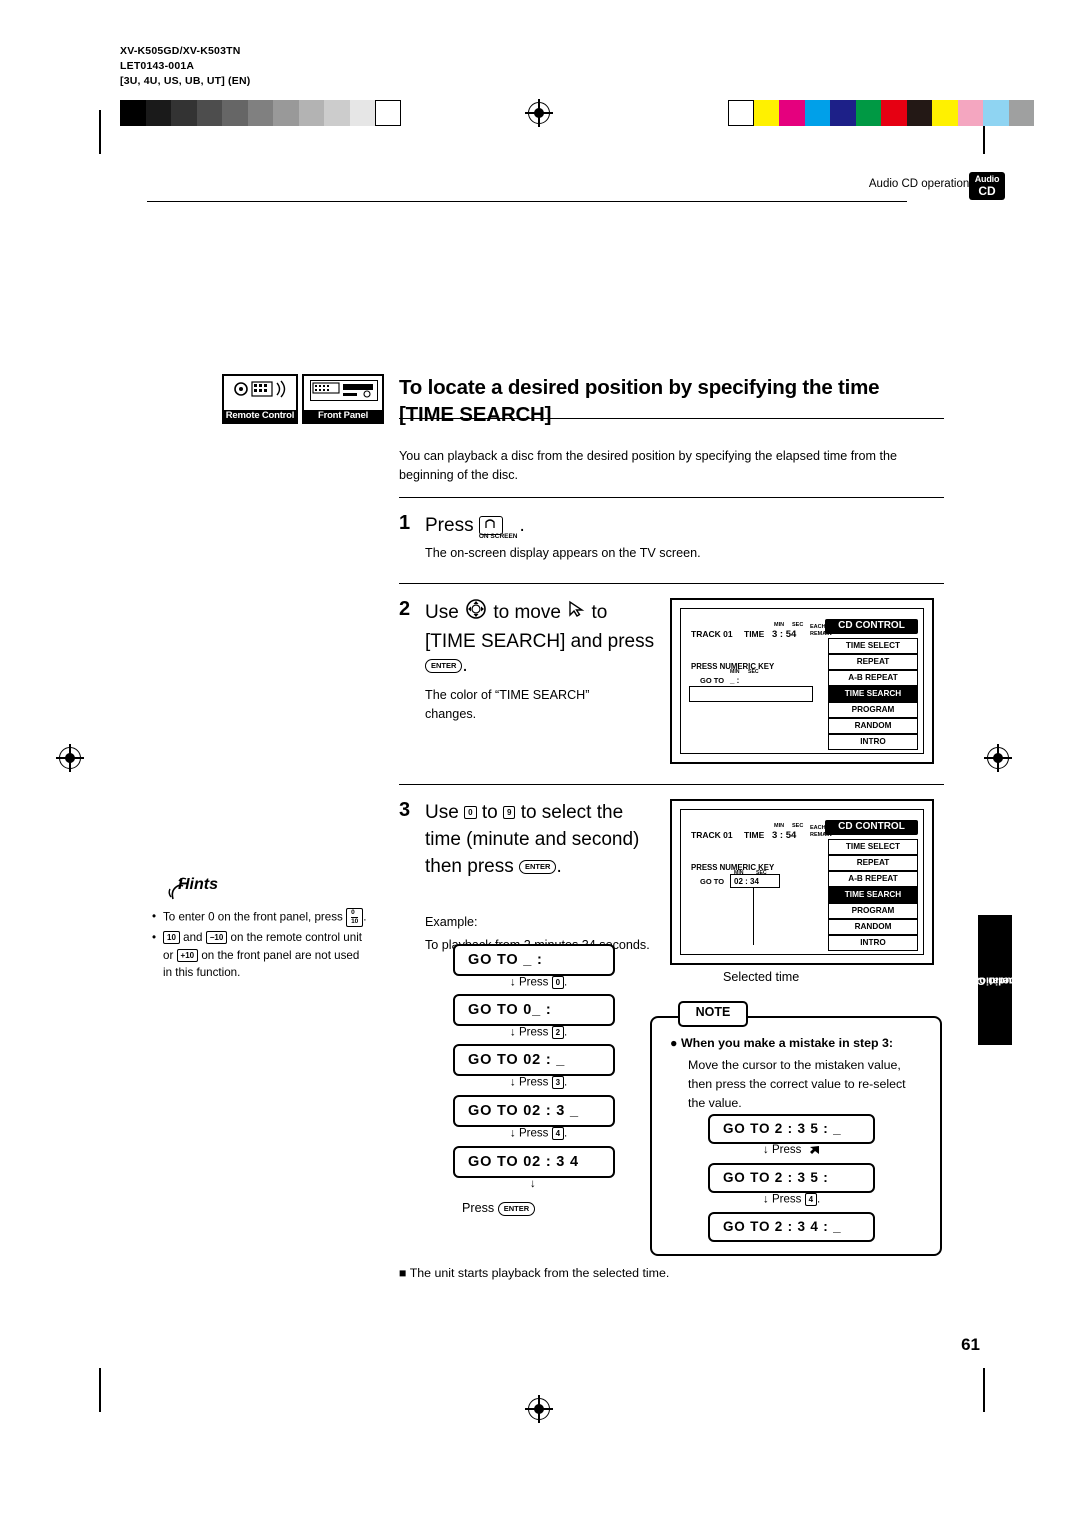  What do you see at coordinates (712, 634) in the screenshot?
I see `tv1-track: TRACK 01` at bounding box center [712, 634].